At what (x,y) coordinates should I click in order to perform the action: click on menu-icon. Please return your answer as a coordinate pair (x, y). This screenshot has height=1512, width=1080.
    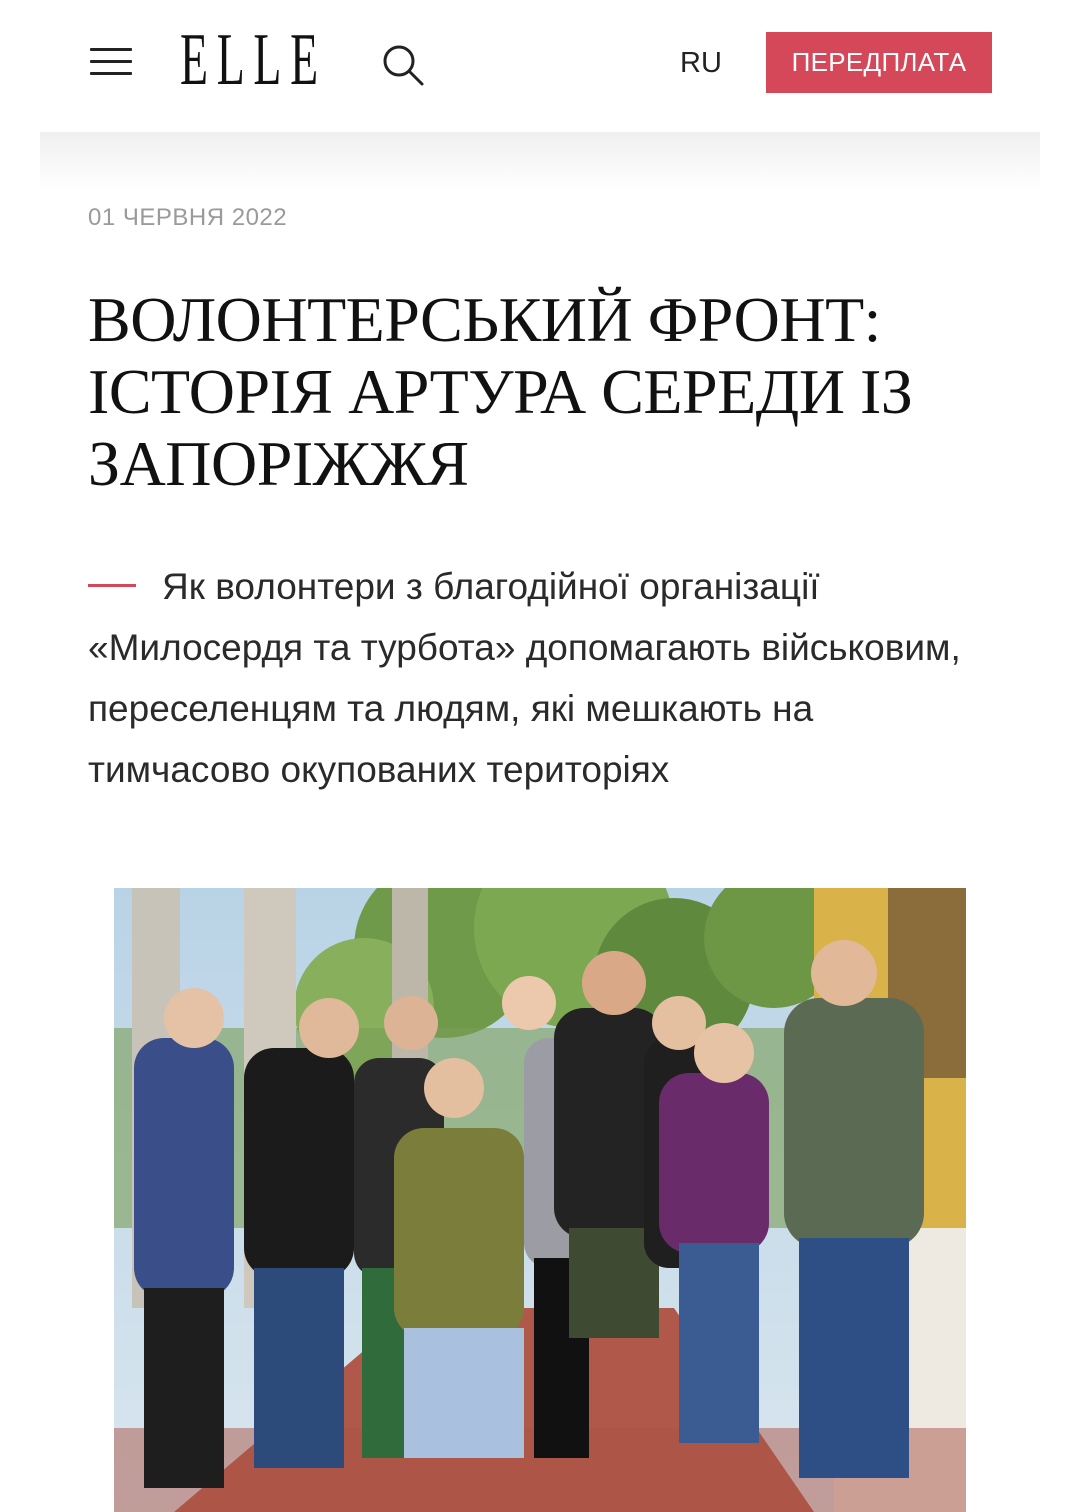
    Looking at the image, I should click on (111, 61).